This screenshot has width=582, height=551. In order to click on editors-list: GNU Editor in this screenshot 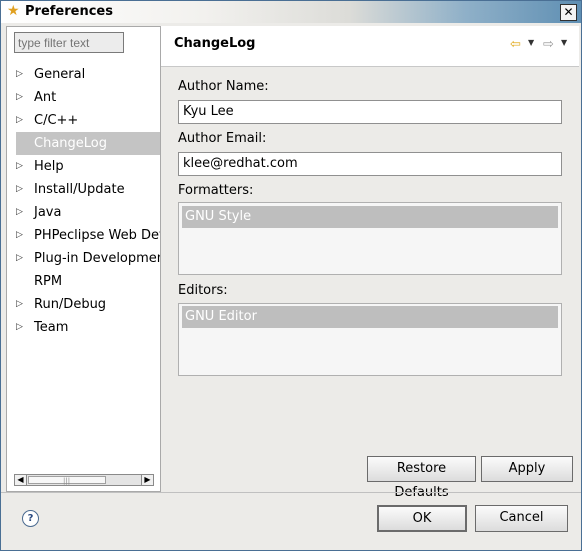, I will do `click(370, 339)`.